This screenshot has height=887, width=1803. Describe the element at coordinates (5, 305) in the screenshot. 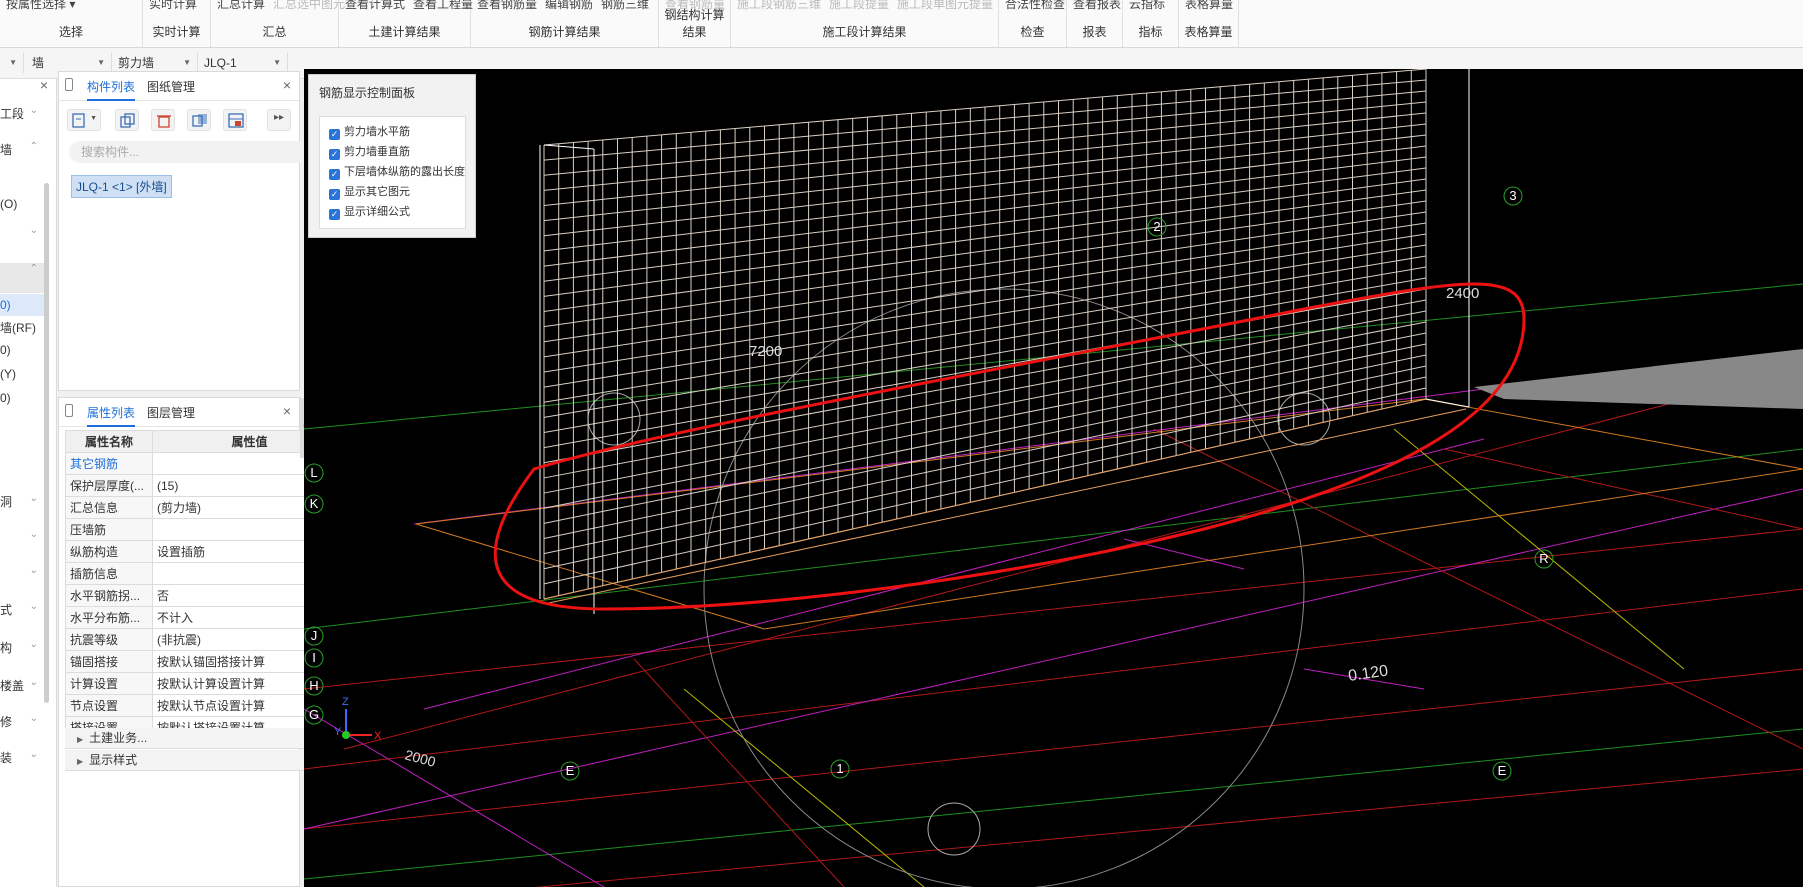

I see `nav-item-label: 0)` at that location.